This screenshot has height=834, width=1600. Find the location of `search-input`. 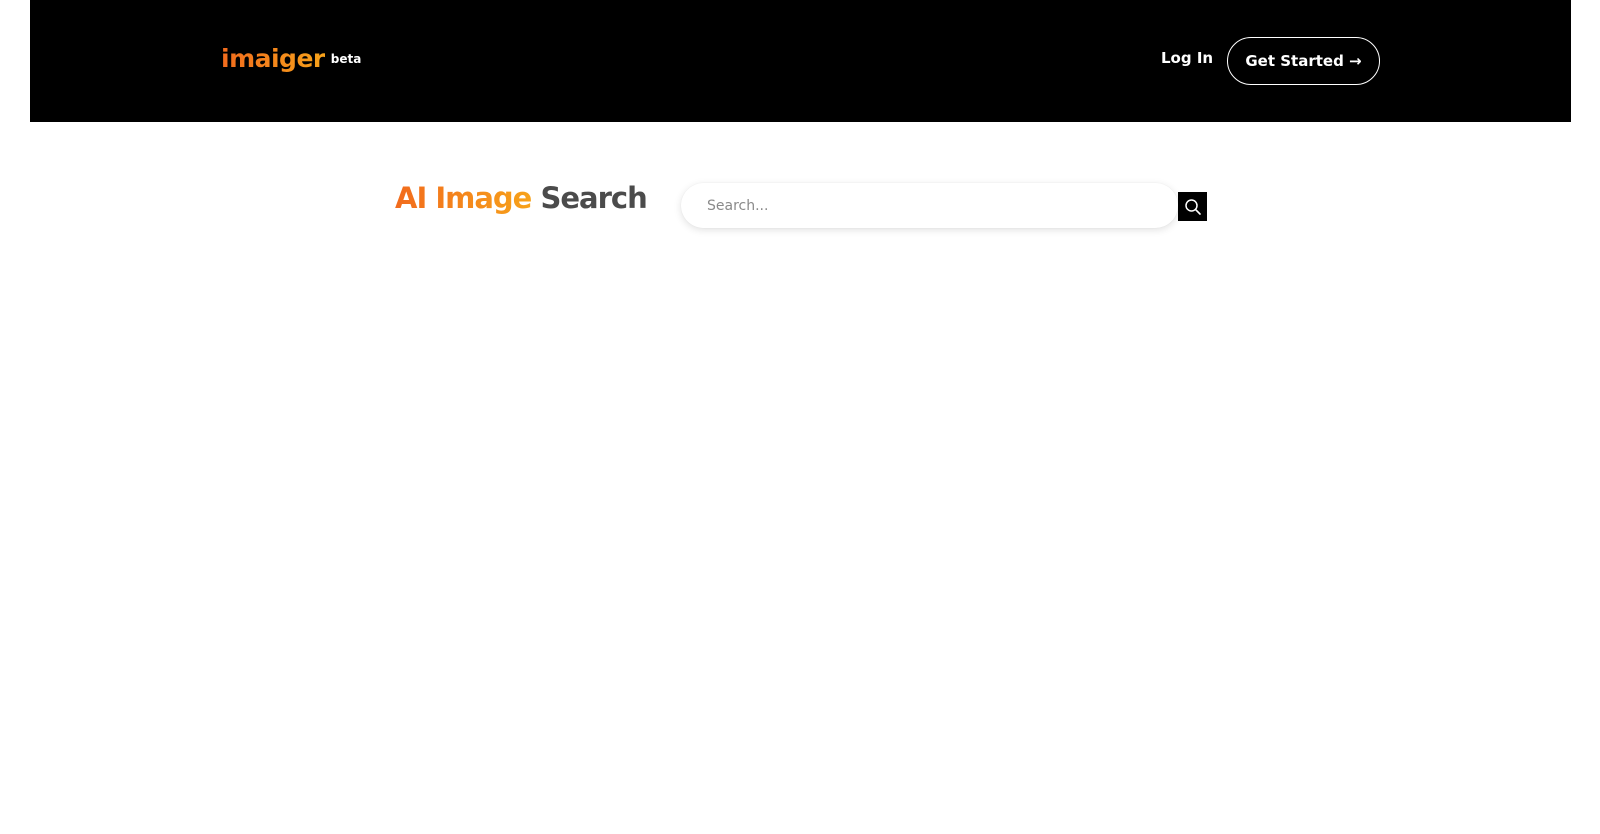

search-input is located at coordinates (929, 205).